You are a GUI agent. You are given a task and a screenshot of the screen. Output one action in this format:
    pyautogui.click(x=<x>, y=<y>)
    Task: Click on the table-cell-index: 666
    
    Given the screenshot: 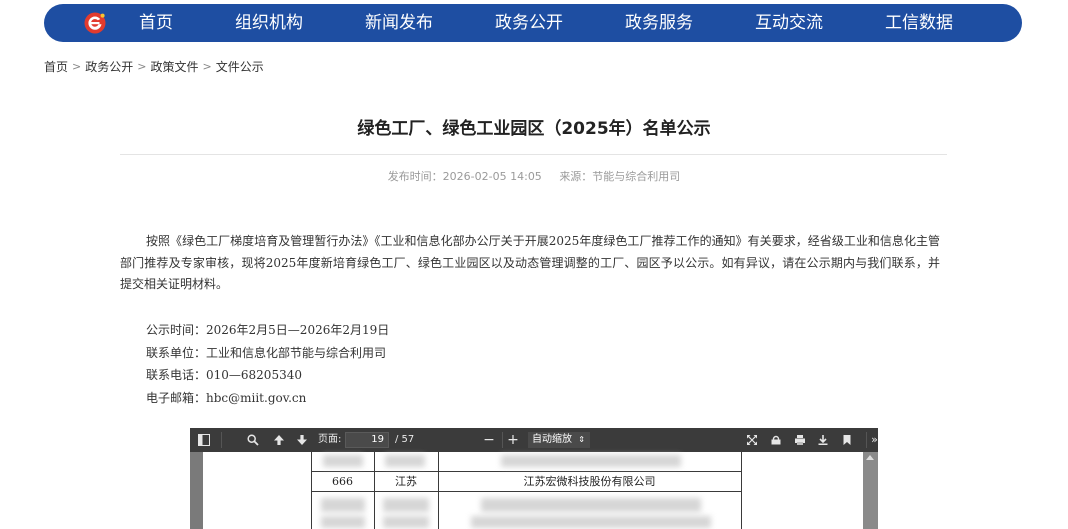 What is the action you would take?
    pyautogui.click(x=342, y=481)
    